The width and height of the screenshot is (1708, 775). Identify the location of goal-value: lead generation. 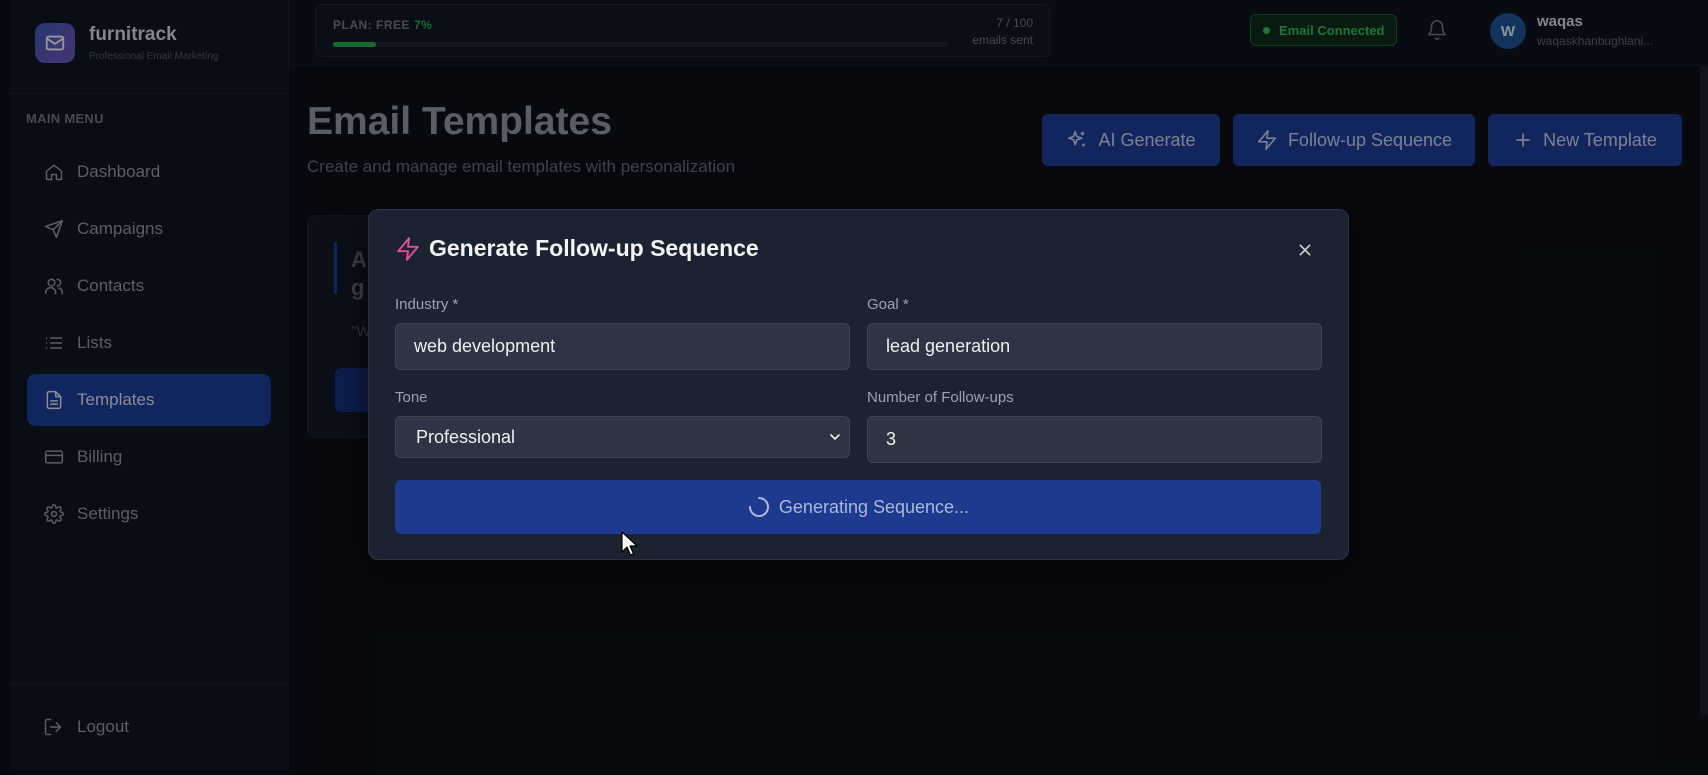
(948, 346).